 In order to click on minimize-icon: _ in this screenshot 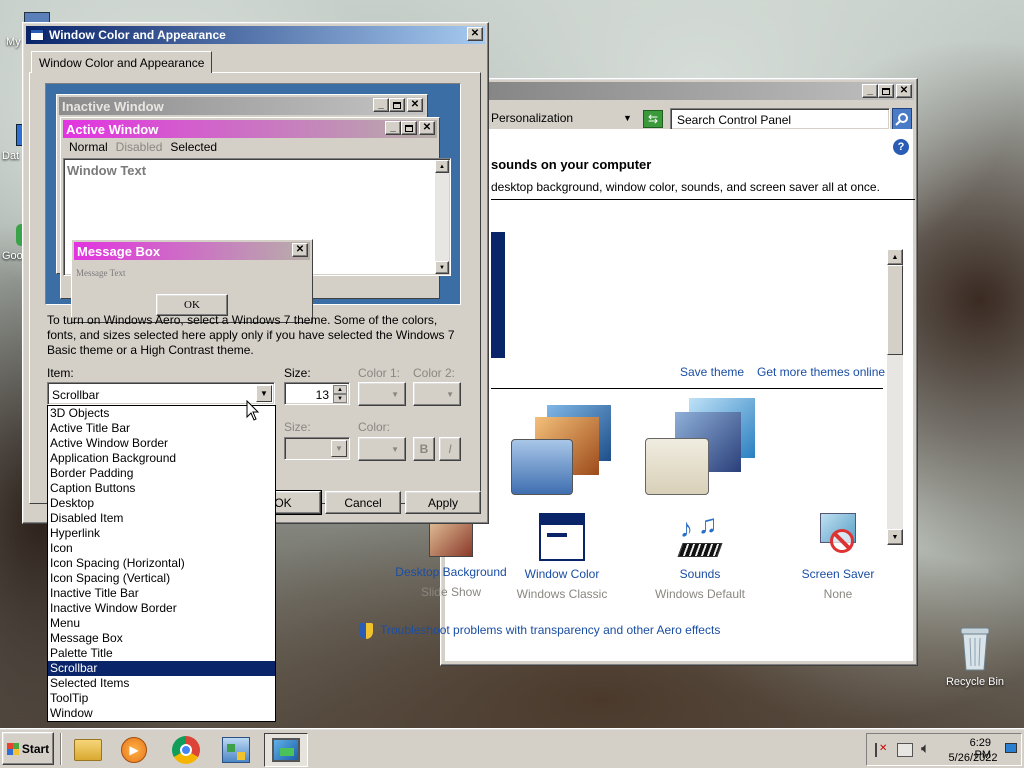, I will do `click(870, 90)`.